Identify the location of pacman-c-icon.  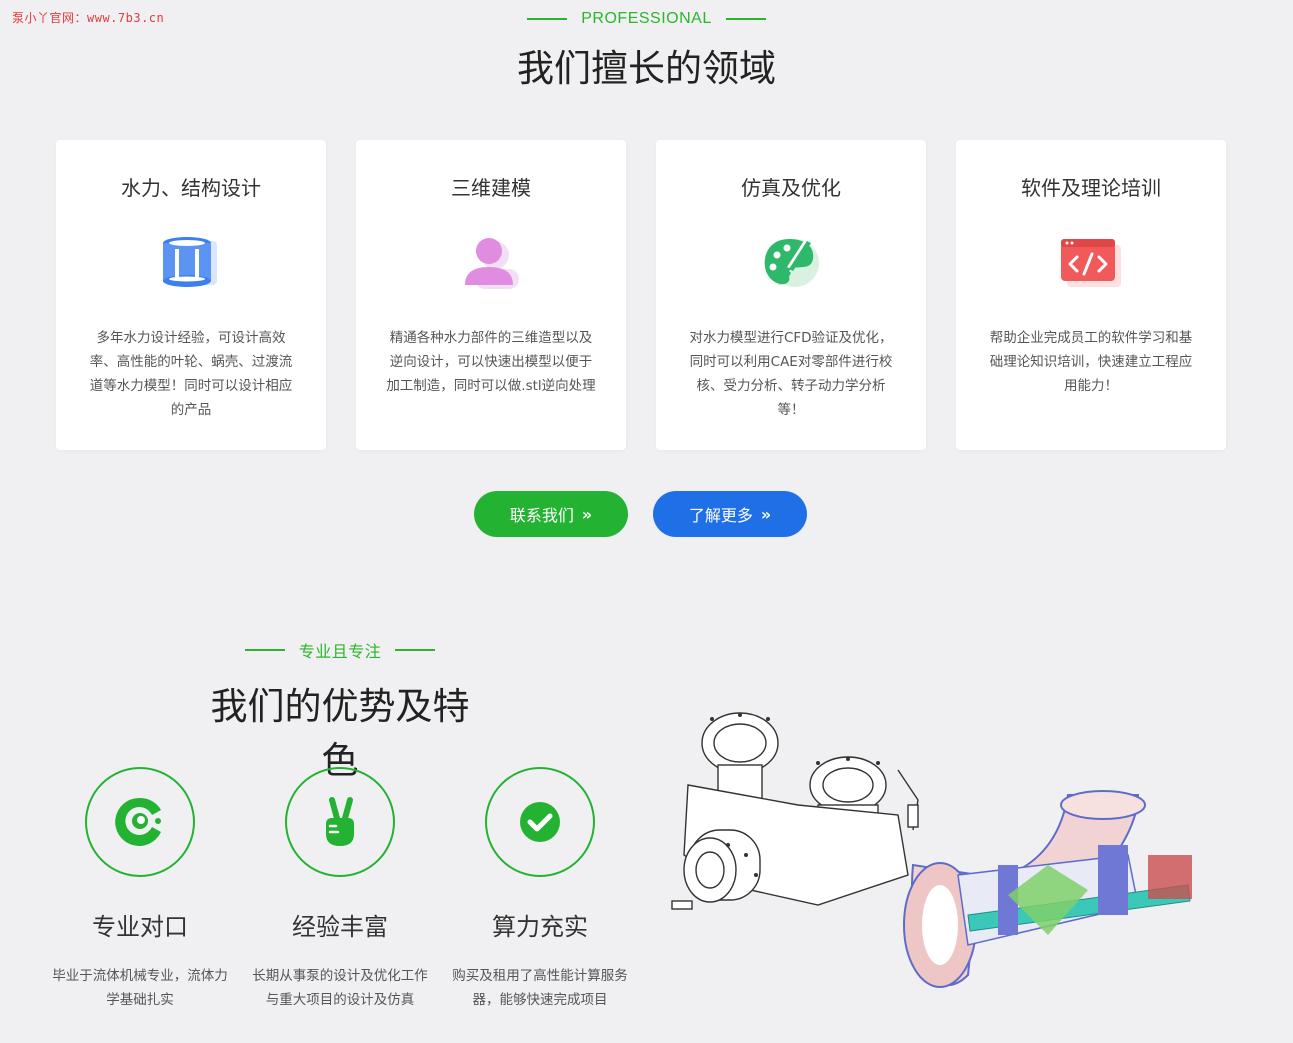
(138, 821).